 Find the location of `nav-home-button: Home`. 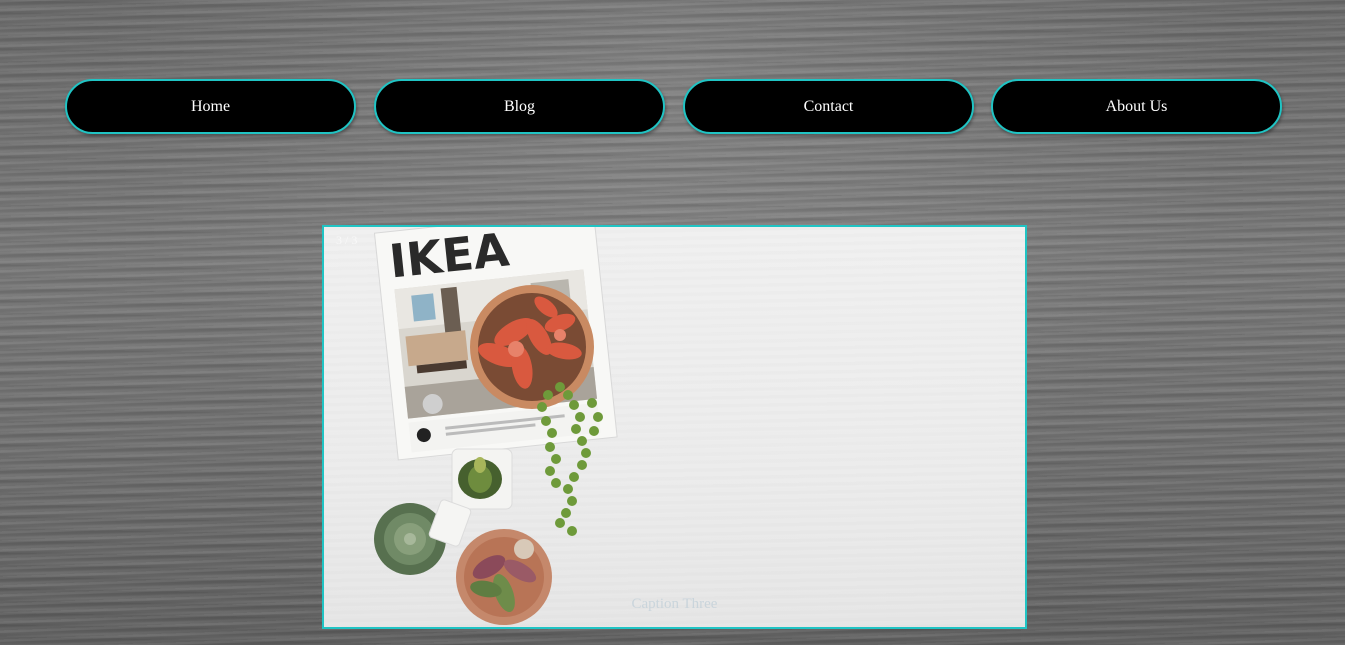

nav-home-button: Home is located at coordinates (210, 106).